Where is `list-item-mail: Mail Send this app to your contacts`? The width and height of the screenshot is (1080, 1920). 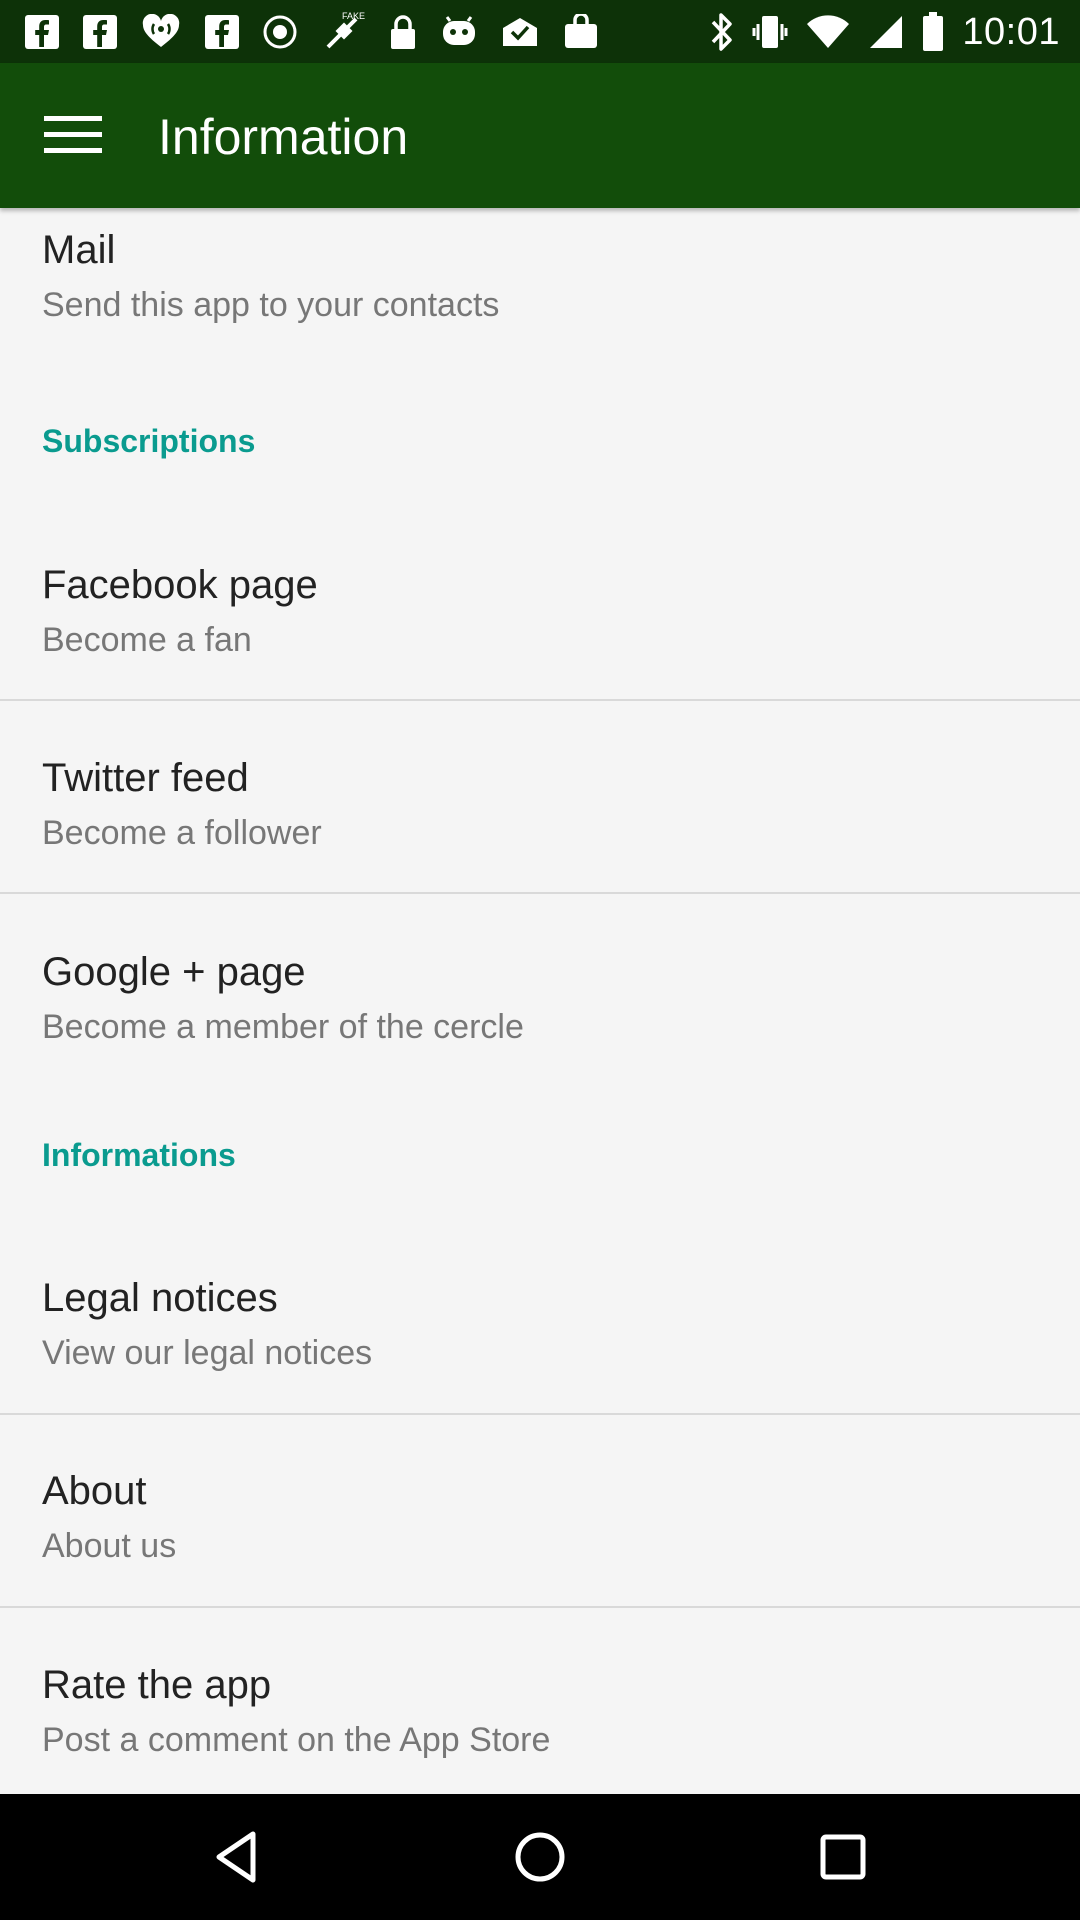 list-item-mail: Mail Send this app to your contacts is located at coordinates (540, 278).